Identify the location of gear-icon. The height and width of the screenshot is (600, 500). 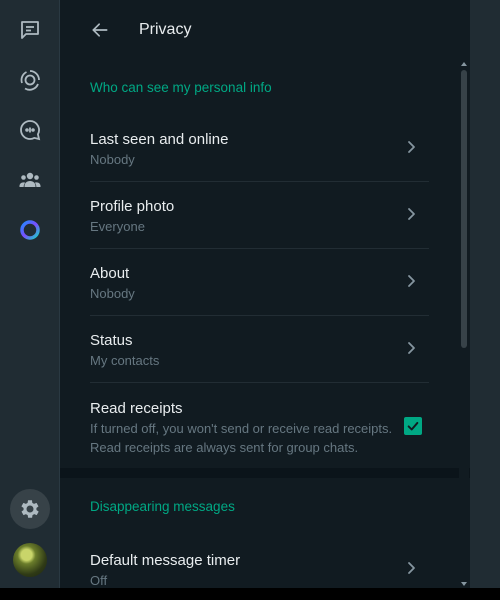
(30, 509).